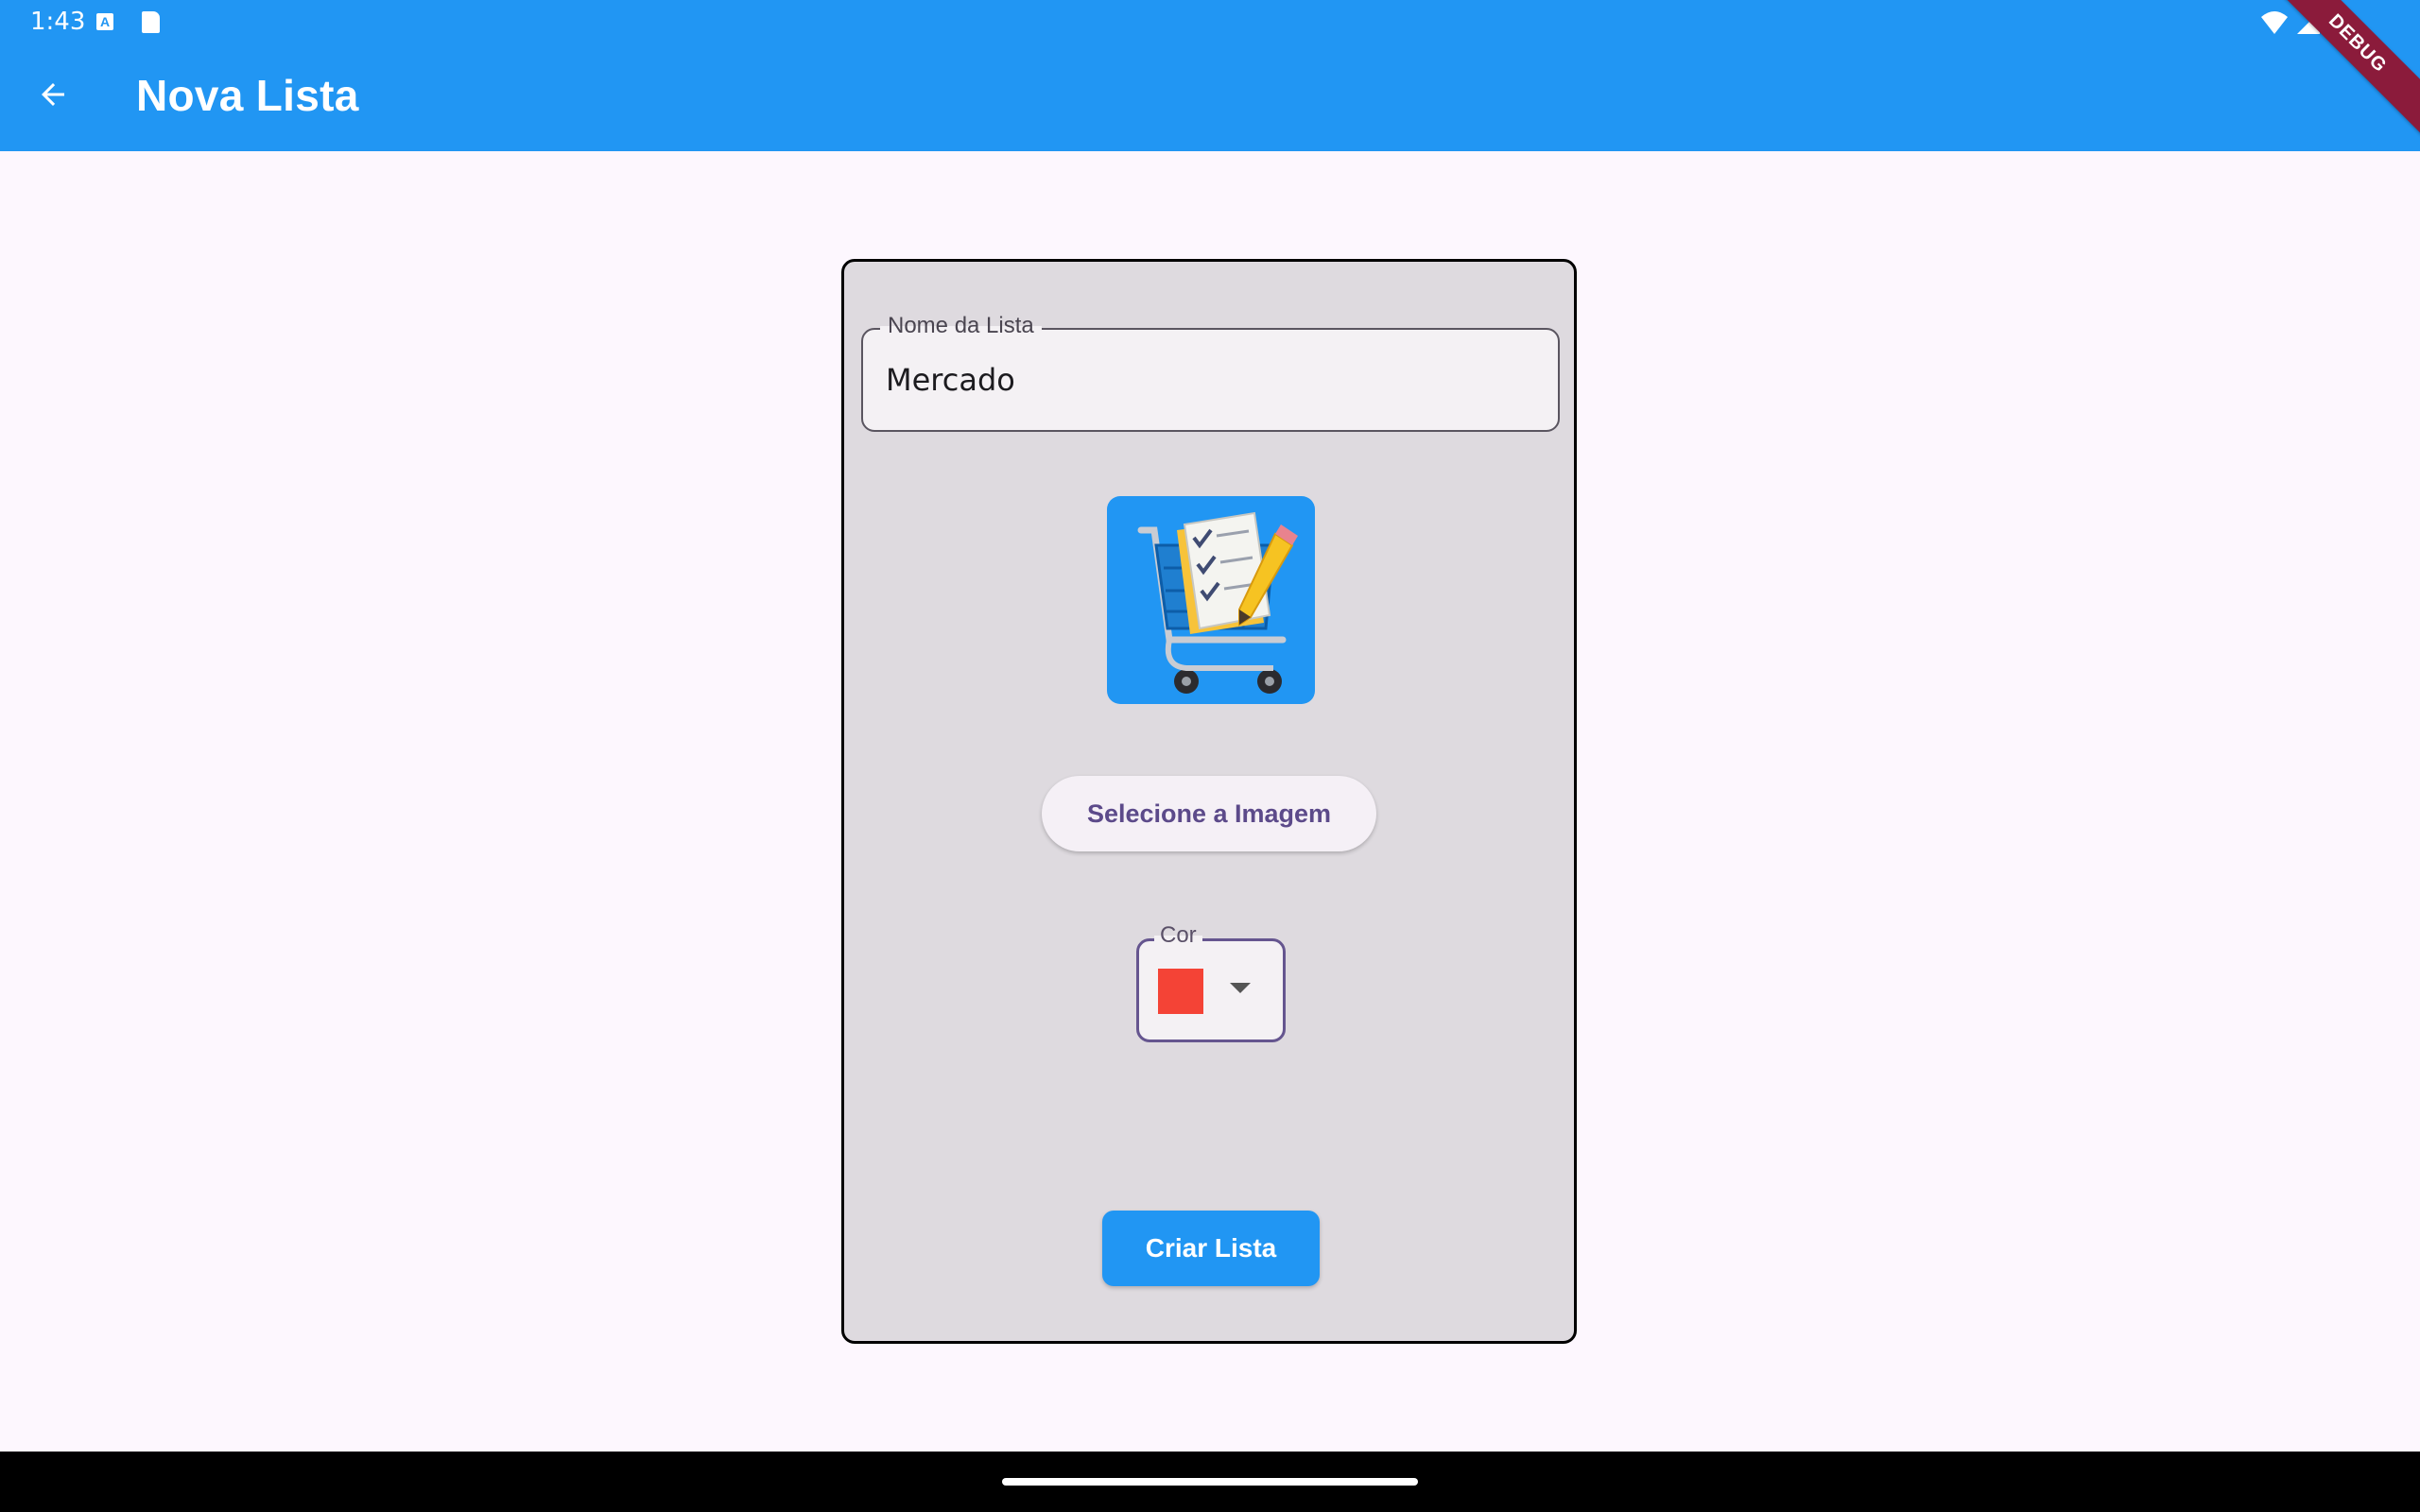 Image resolution: width=2420 pixels, height=1512 pixels. I want to click on select-image-button: Selecione a Imagem, so click(1209, 813).